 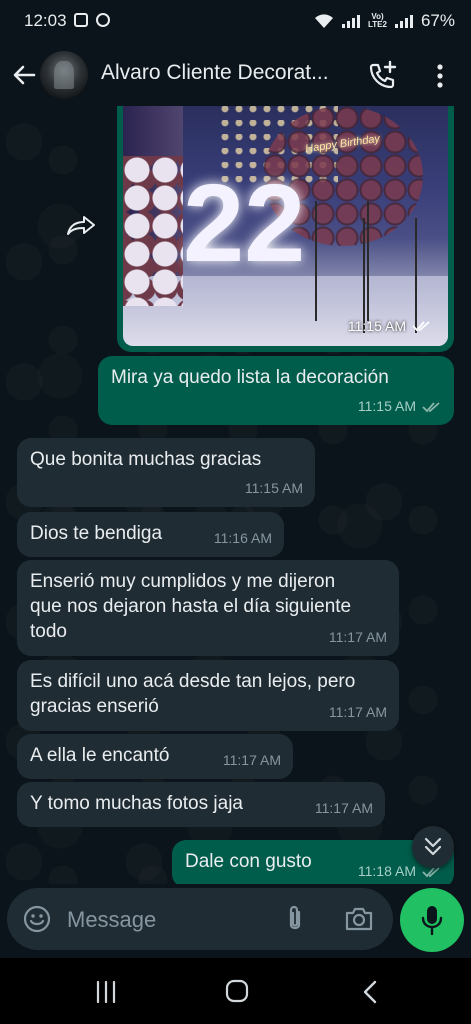 I want to click on recent-apps-icon, so click(x=106, y=992).